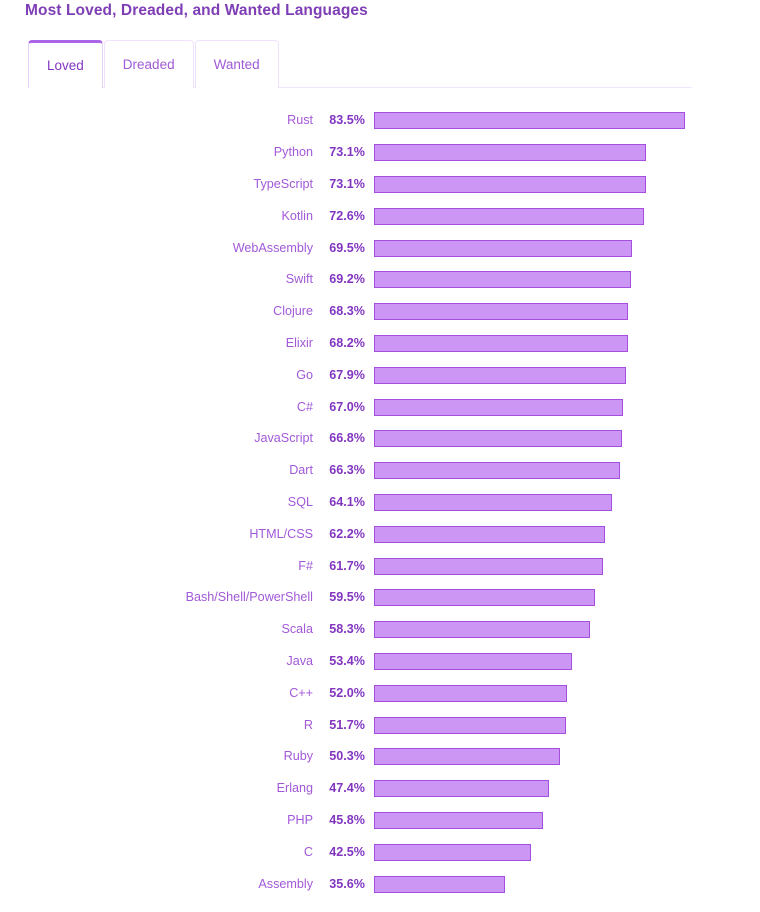  What do you see at coordinates (347, 724) in the screenshot?
I see `bar-value: 51.7%` at bounding box center [347, 724].